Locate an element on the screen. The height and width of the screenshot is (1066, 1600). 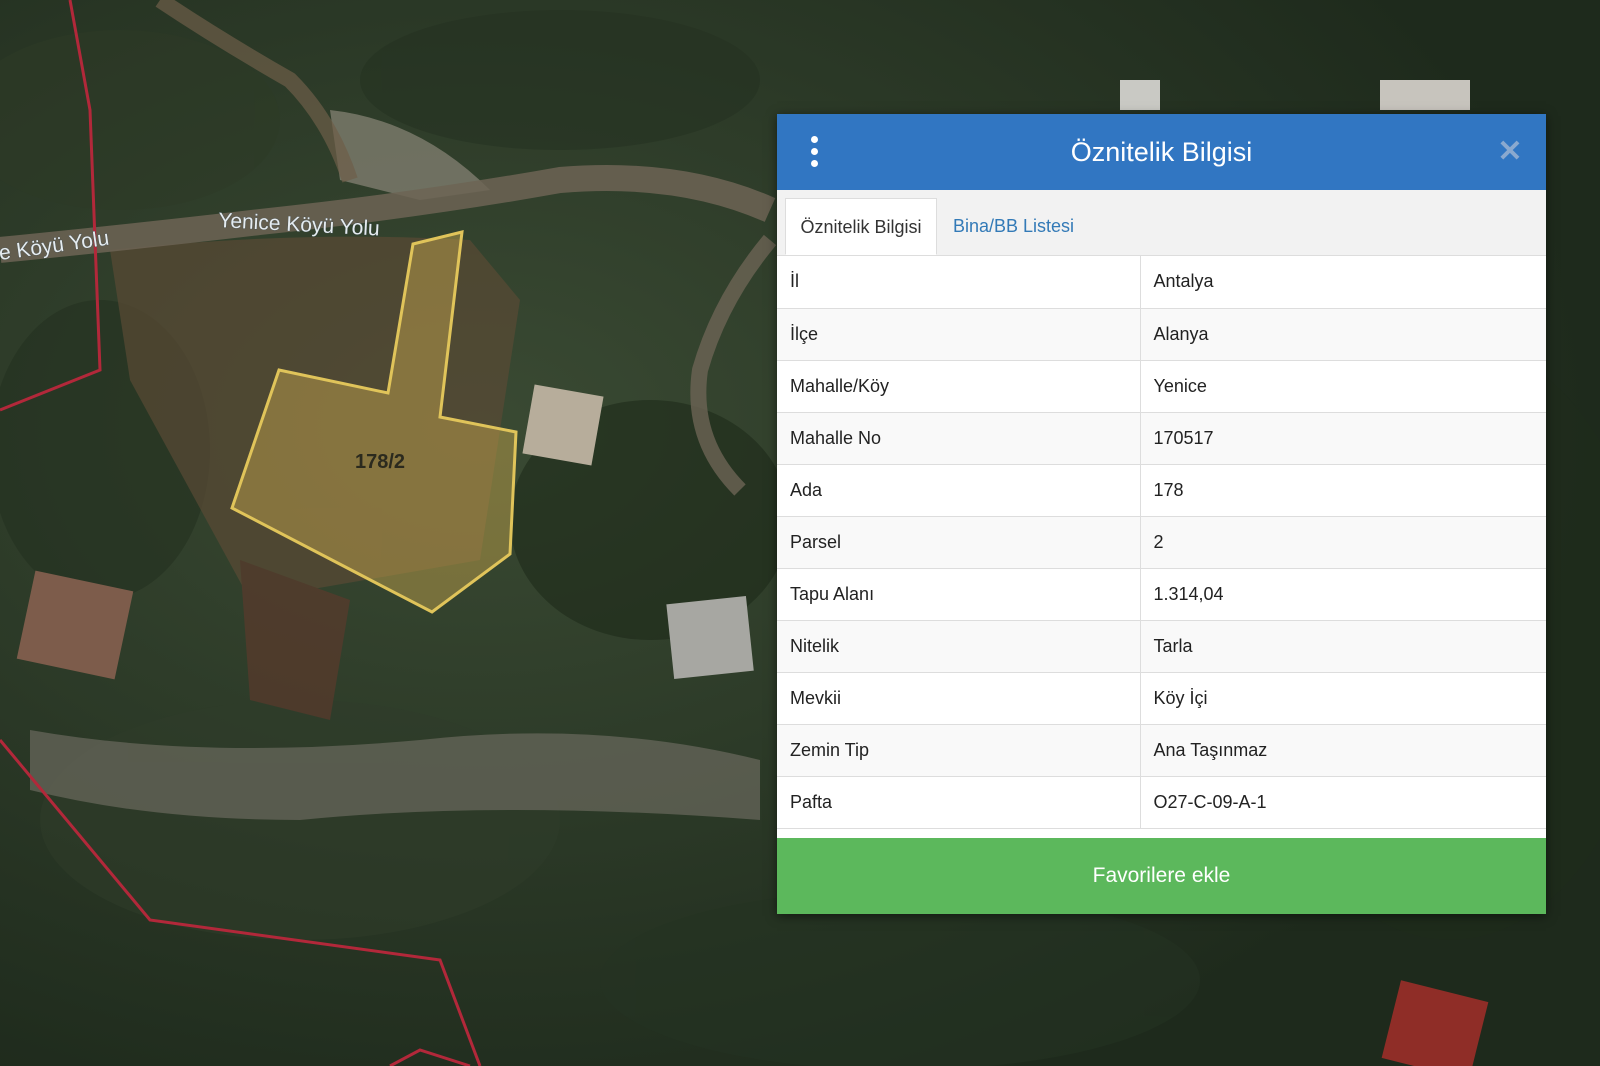
table-row: İlçe Alanya is located at coordinates (1161, 334).